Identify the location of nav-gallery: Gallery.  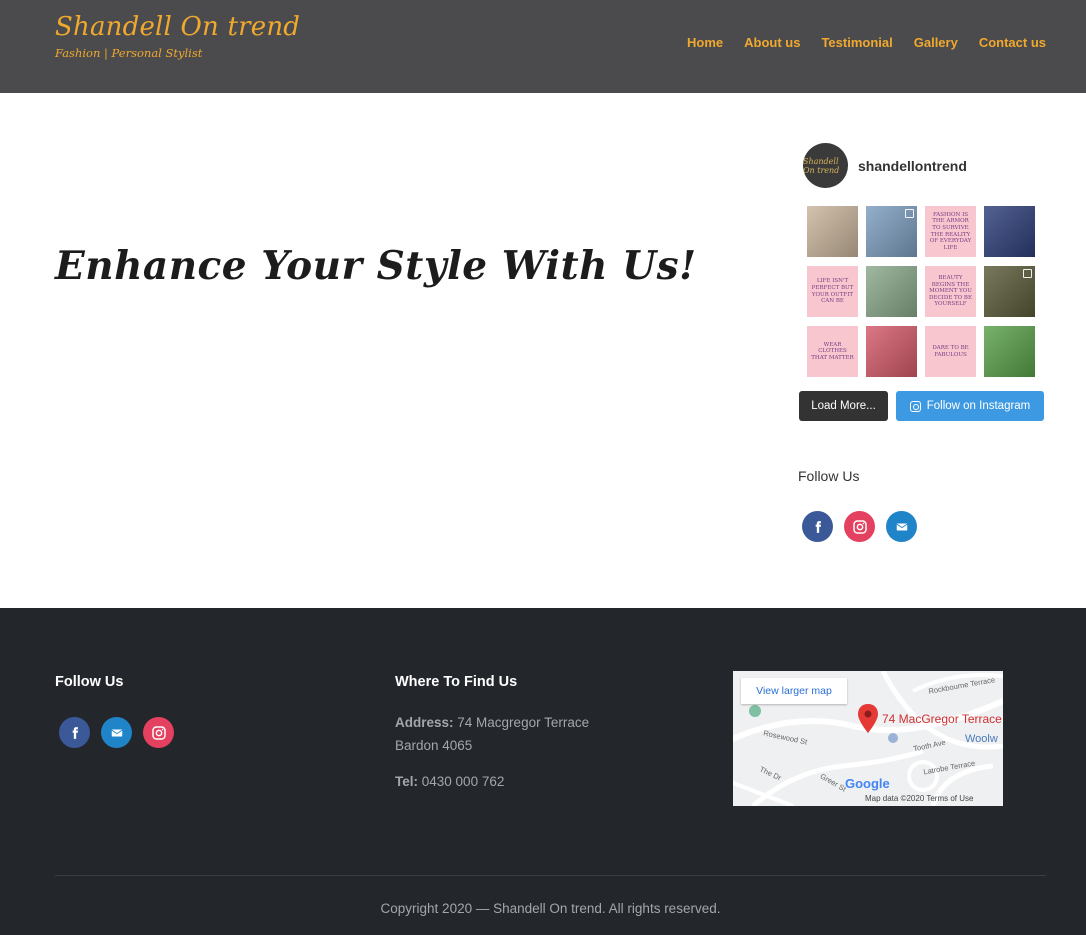
(936, 42).